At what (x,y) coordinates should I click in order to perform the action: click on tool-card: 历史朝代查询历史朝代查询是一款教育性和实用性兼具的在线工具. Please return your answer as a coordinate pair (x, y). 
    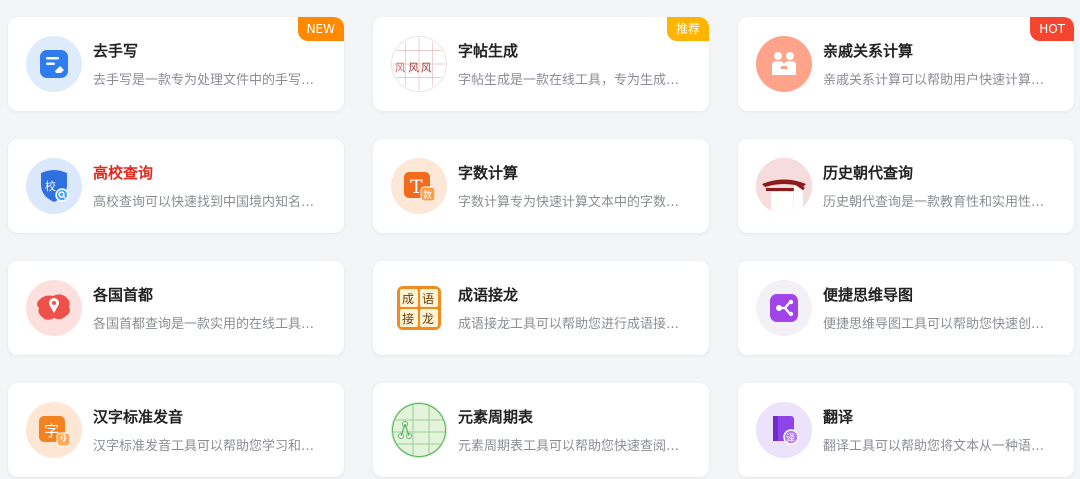
    Looking at the image, I should click on (906, 186).